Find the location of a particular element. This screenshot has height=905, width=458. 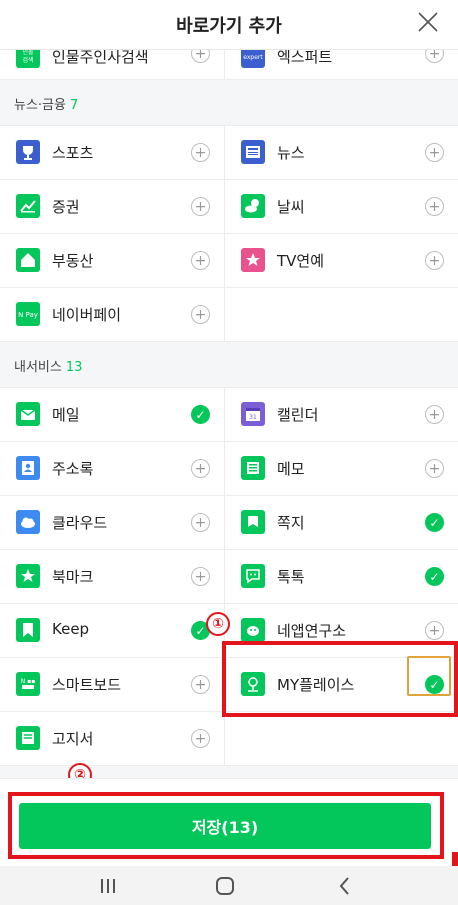

shortcut-label: 인물주인사검색 is located at coordinates (100, 58).